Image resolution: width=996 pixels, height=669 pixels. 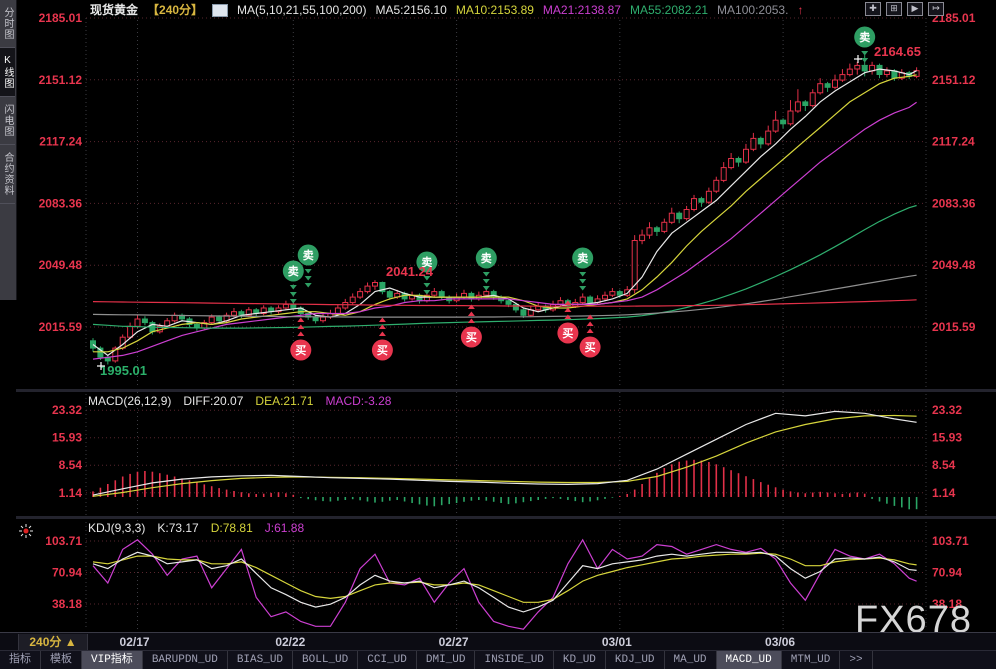 What do you see at coordinates (117, 528) in the screenshot?
I see `kdj-title: KDJ(9,3,3)` at bounding box center [117, 528].